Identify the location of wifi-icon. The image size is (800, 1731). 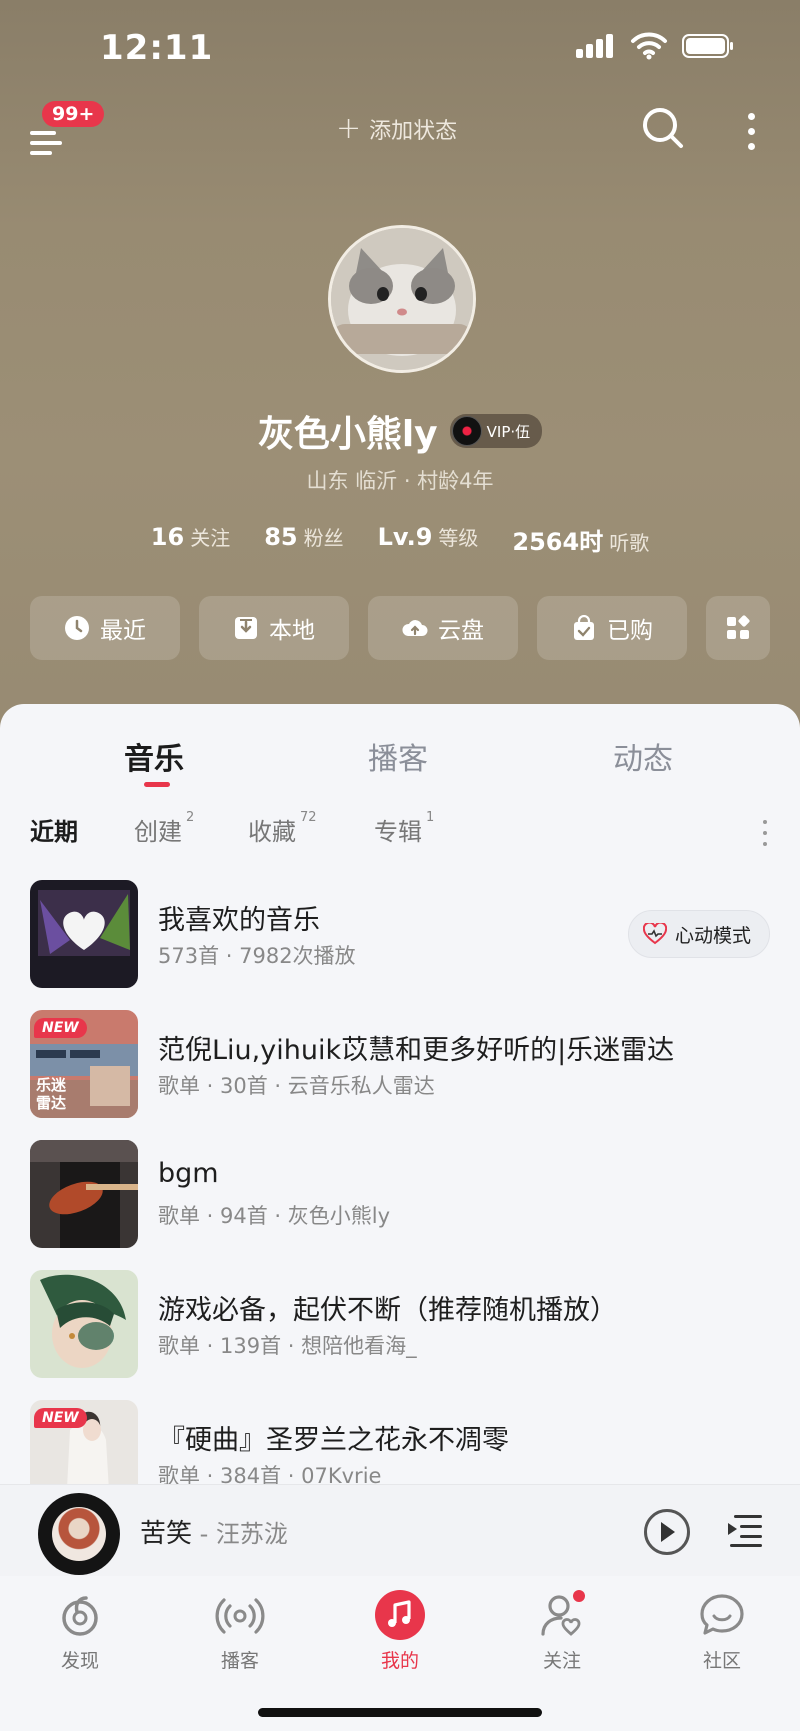
(649, 46).